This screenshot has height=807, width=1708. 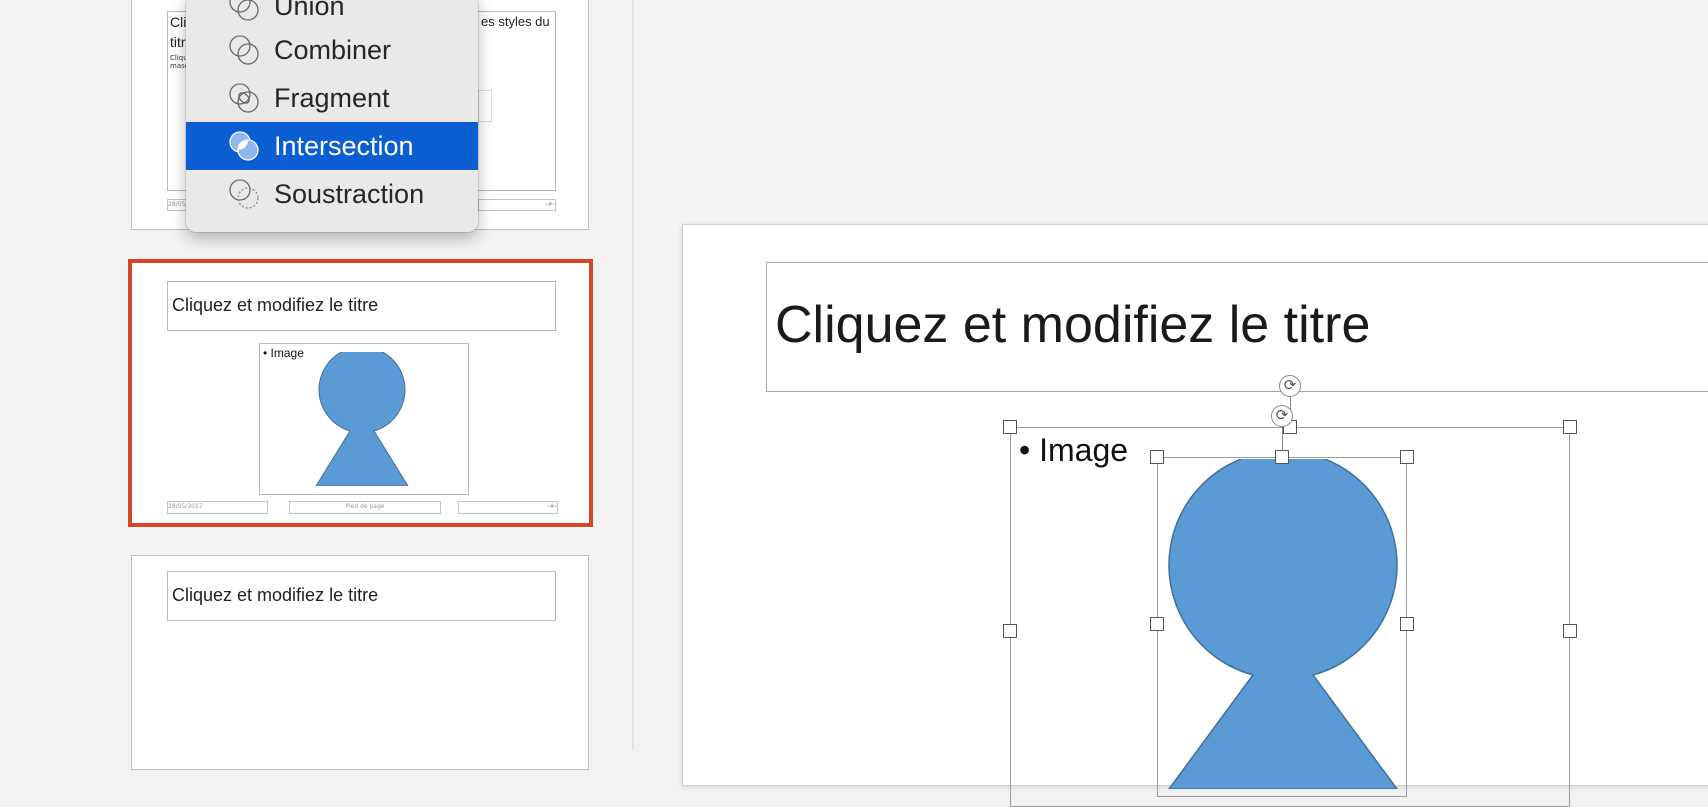 I want to click on thumb-date-footer: 28/05/2017, so click(x=217, y=507).